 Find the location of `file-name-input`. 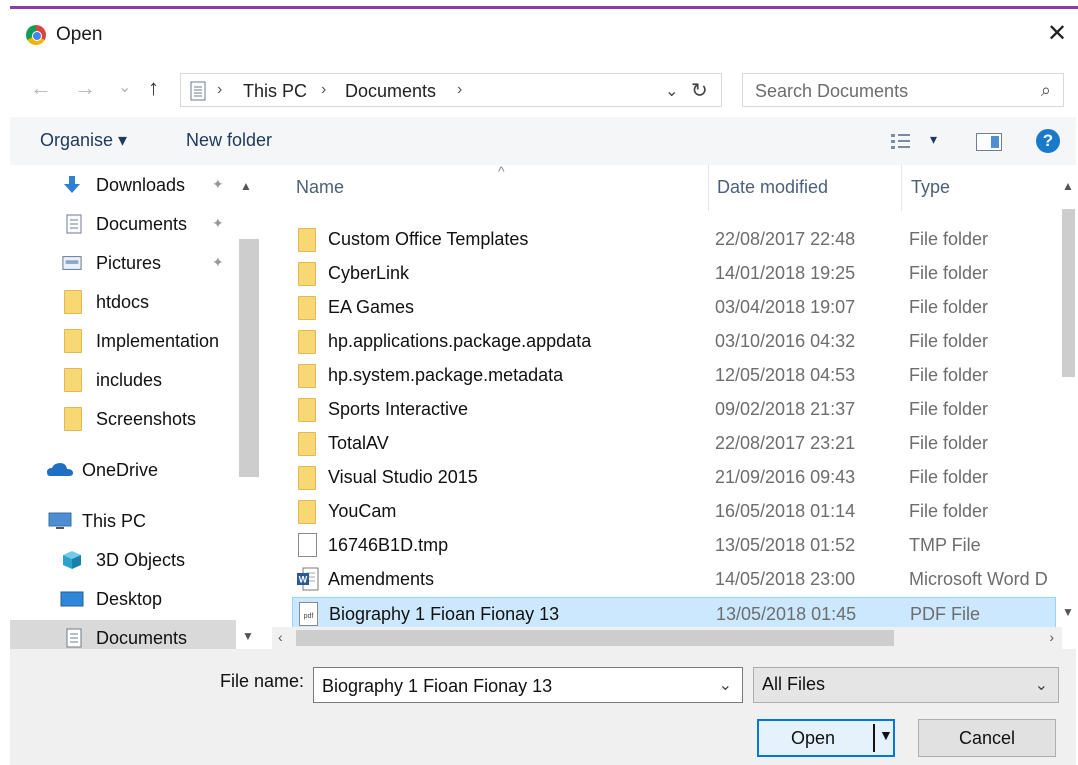

file-name-input is located at coordinates (512, 686).